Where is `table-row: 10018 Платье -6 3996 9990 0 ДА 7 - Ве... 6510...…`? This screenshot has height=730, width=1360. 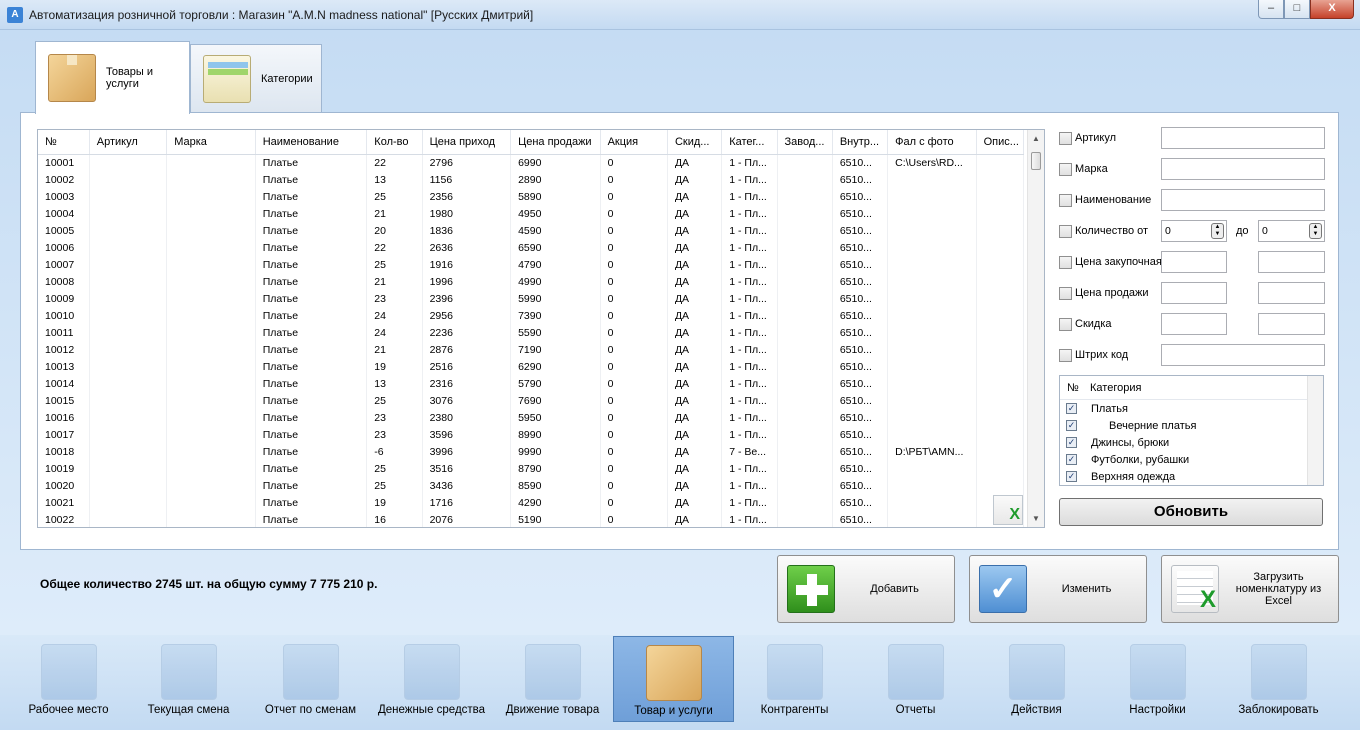 table-row: 10018 Платье -6 3996 9990 0 ДА 7 - Ве... 6510...… is located at coordinates (531, 451).